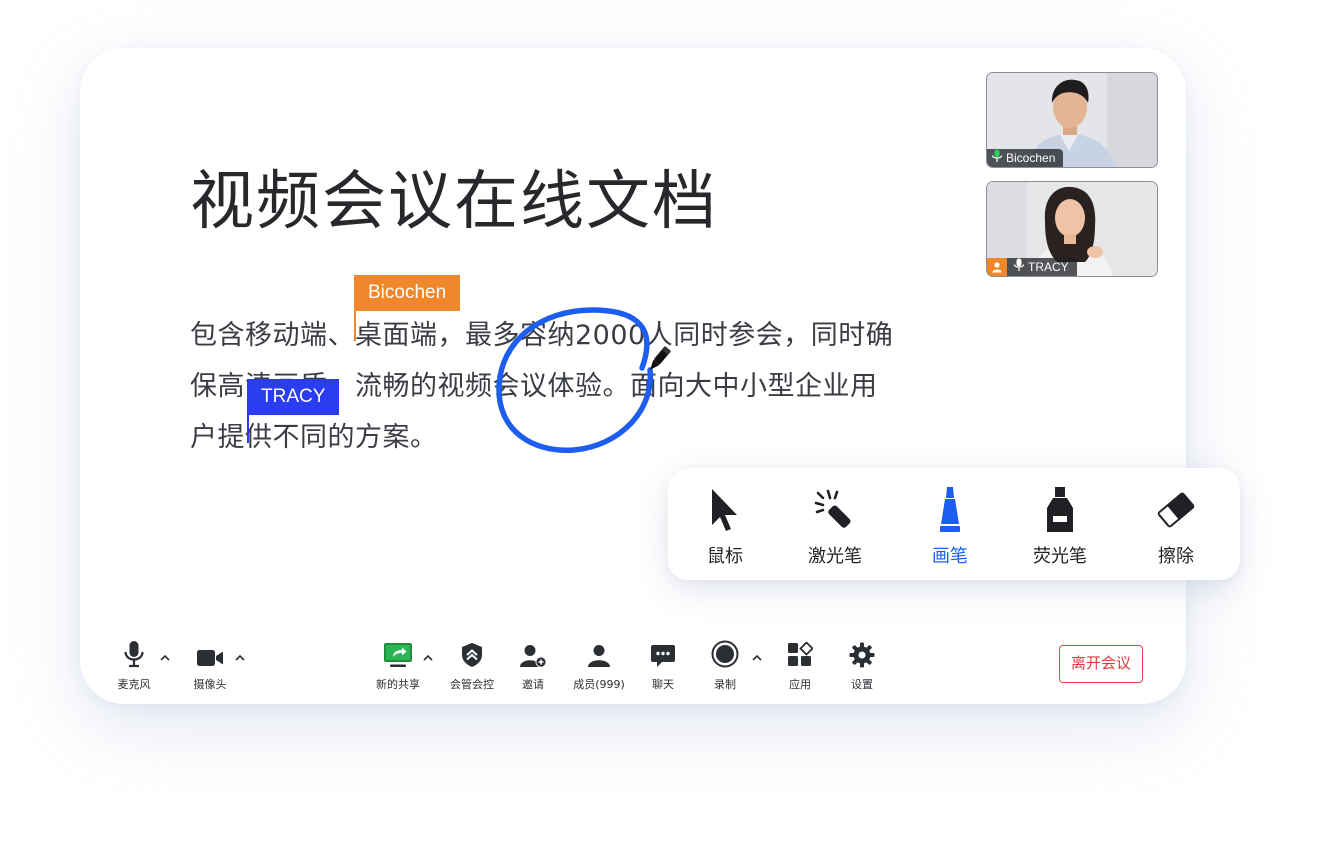 This screenshot has height=848, width=1320. What do you see at coordinates (210, 684) in the screenshot?
I see `camera-label: 摄像头` at bounding box center [210, 684].